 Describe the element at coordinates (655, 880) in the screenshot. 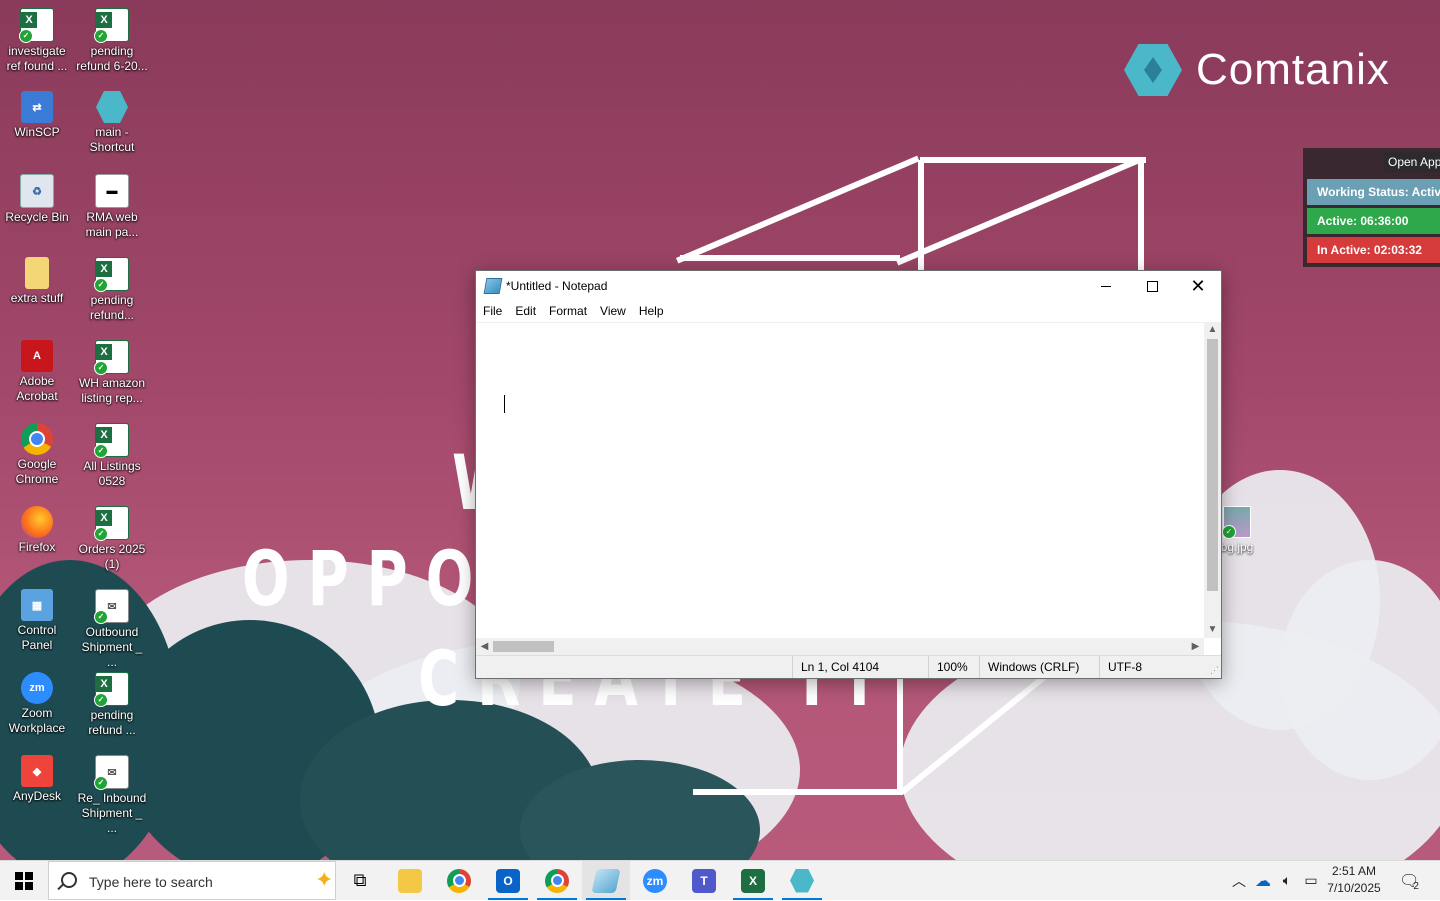

I see `taskbar-zoom: zm` at that location.